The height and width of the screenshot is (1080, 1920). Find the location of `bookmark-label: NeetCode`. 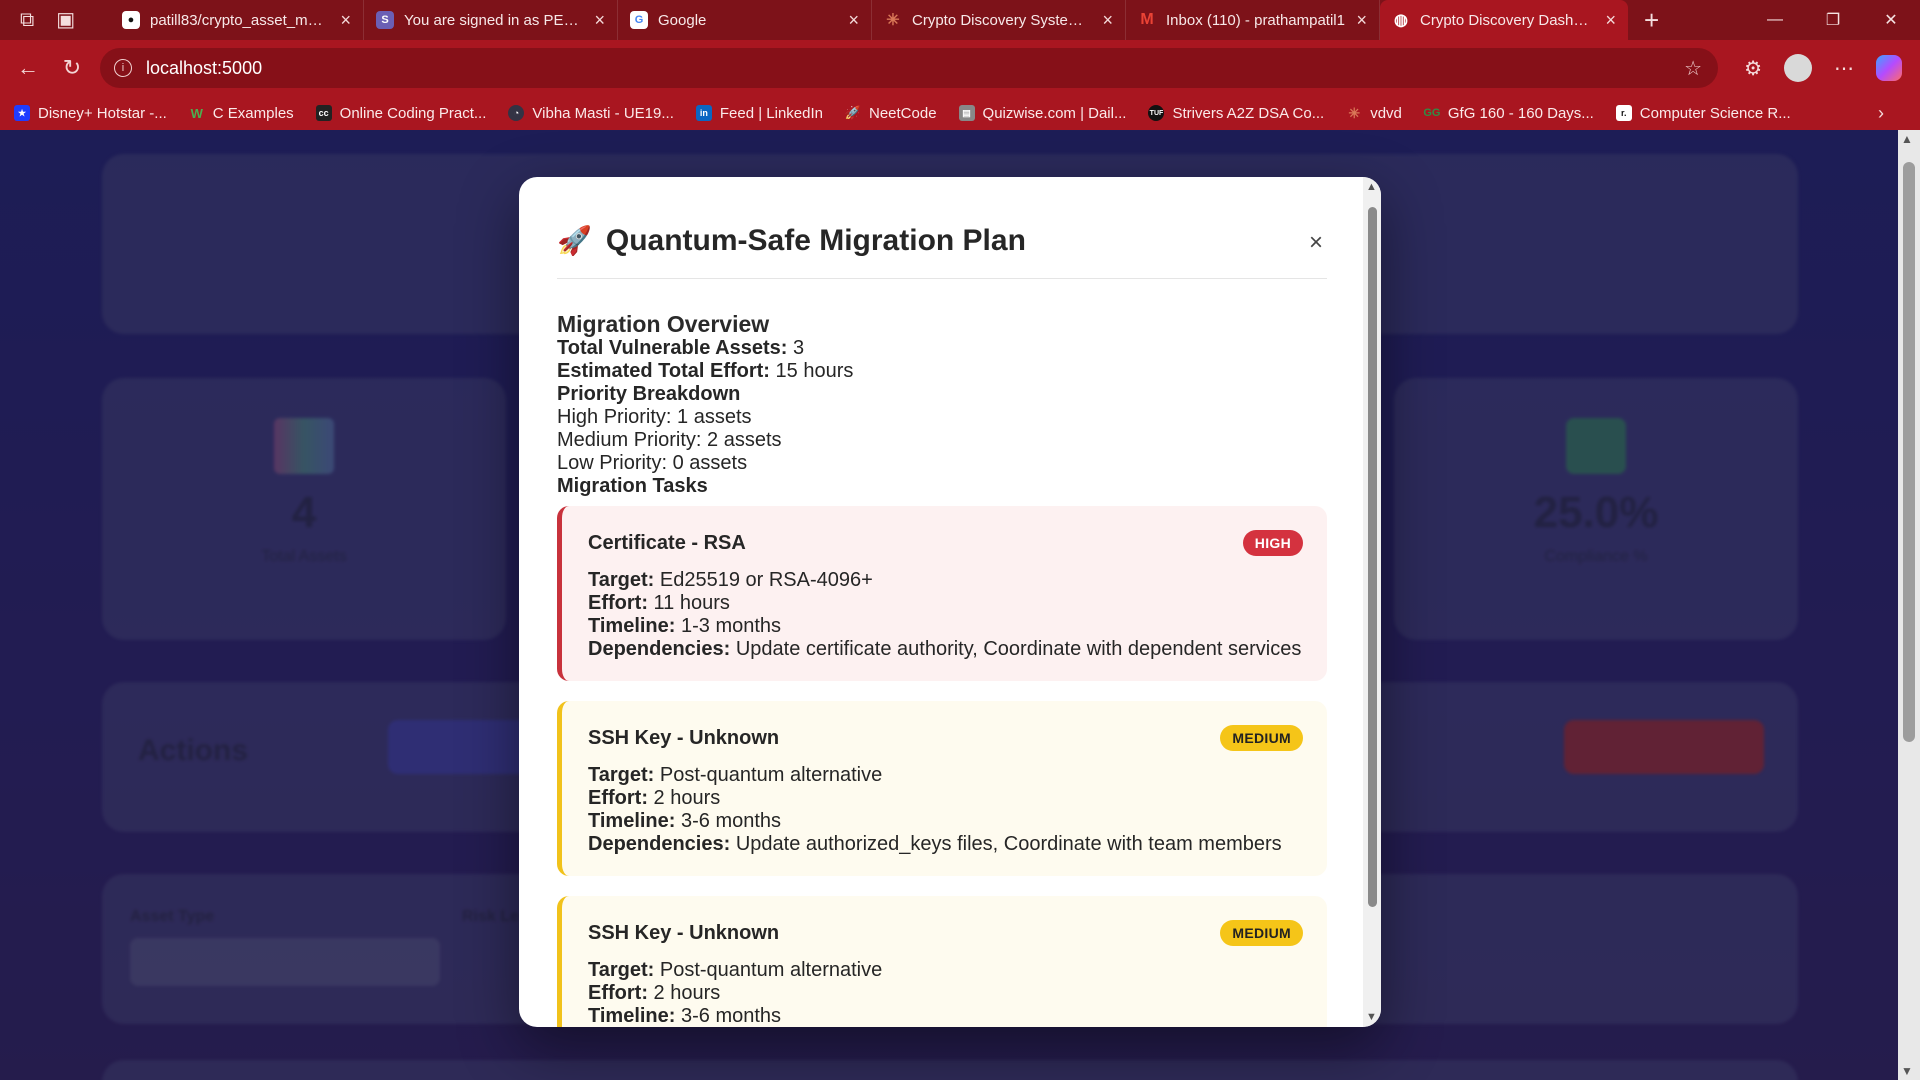

bookmark-label: NeetCode is located at coordinates (903, 113).